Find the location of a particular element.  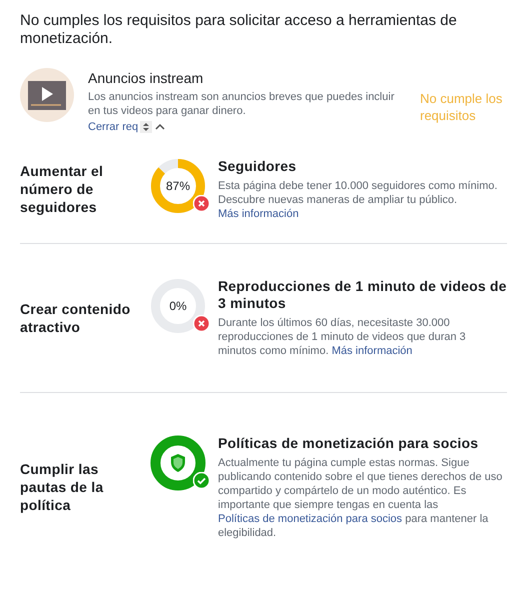

progress-reading: 87% is located at coordinates (178, 185).